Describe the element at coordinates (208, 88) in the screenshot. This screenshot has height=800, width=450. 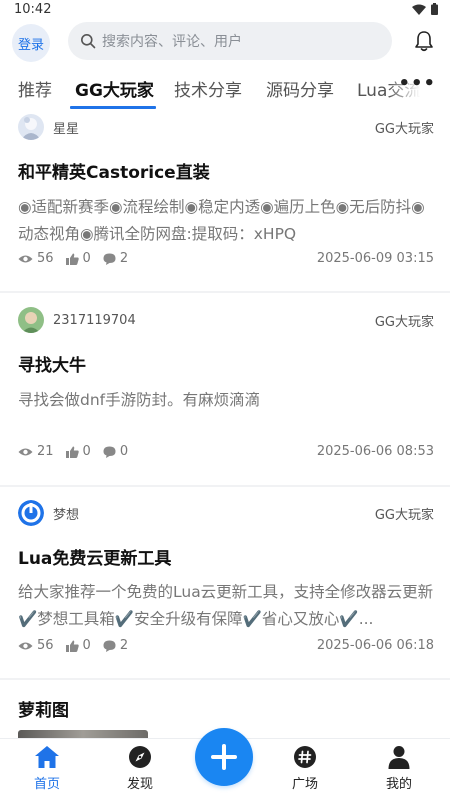
I see `tab-tech-share: 技术分享` at that location.